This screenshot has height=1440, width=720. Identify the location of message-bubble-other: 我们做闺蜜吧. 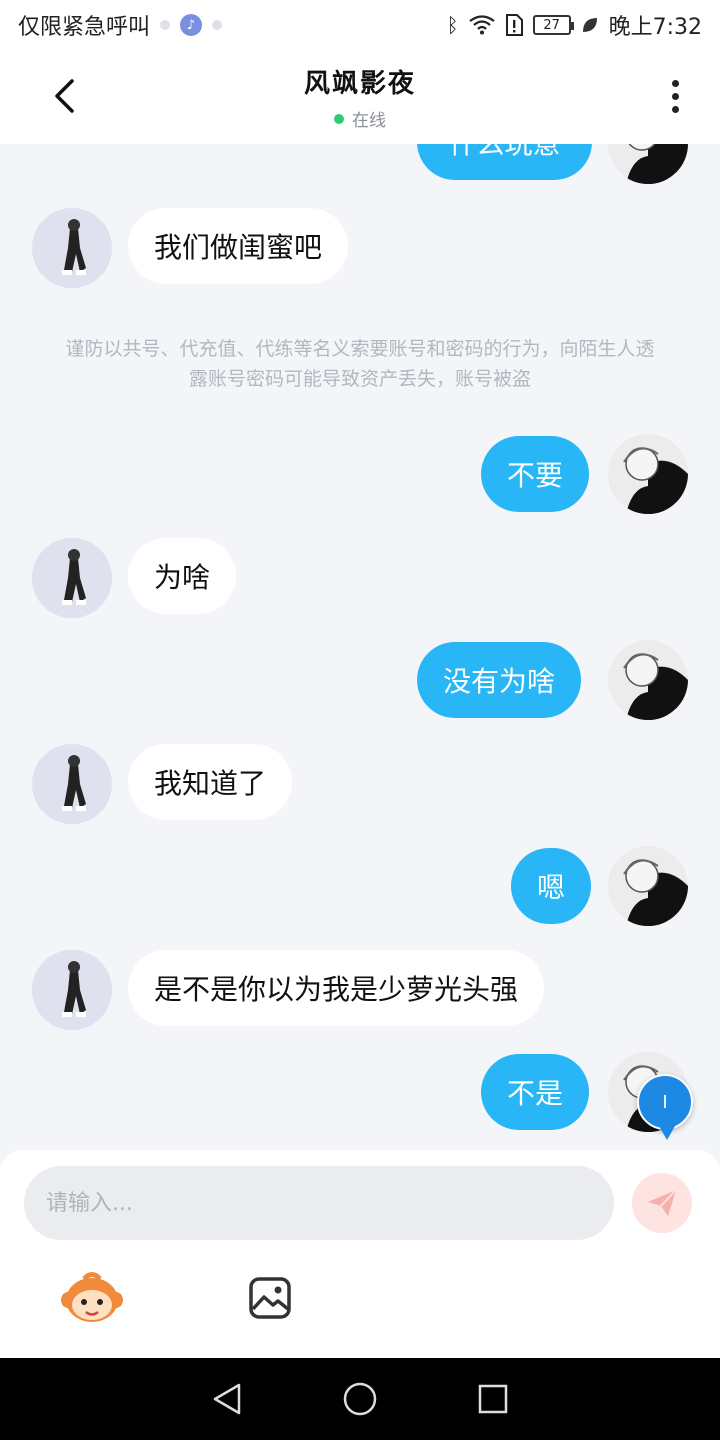
(238, 246).